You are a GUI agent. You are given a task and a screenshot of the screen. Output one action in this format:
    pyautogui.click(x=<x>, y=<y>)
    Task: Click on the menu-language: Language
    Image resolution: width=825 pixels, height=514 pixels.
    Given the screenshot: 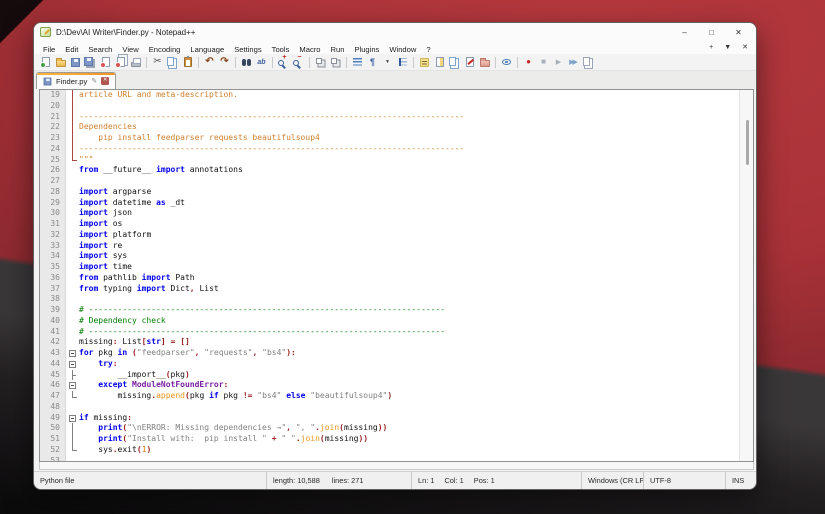 What is the action you would take?
    pyautogui.click(x=207, y=49)
    